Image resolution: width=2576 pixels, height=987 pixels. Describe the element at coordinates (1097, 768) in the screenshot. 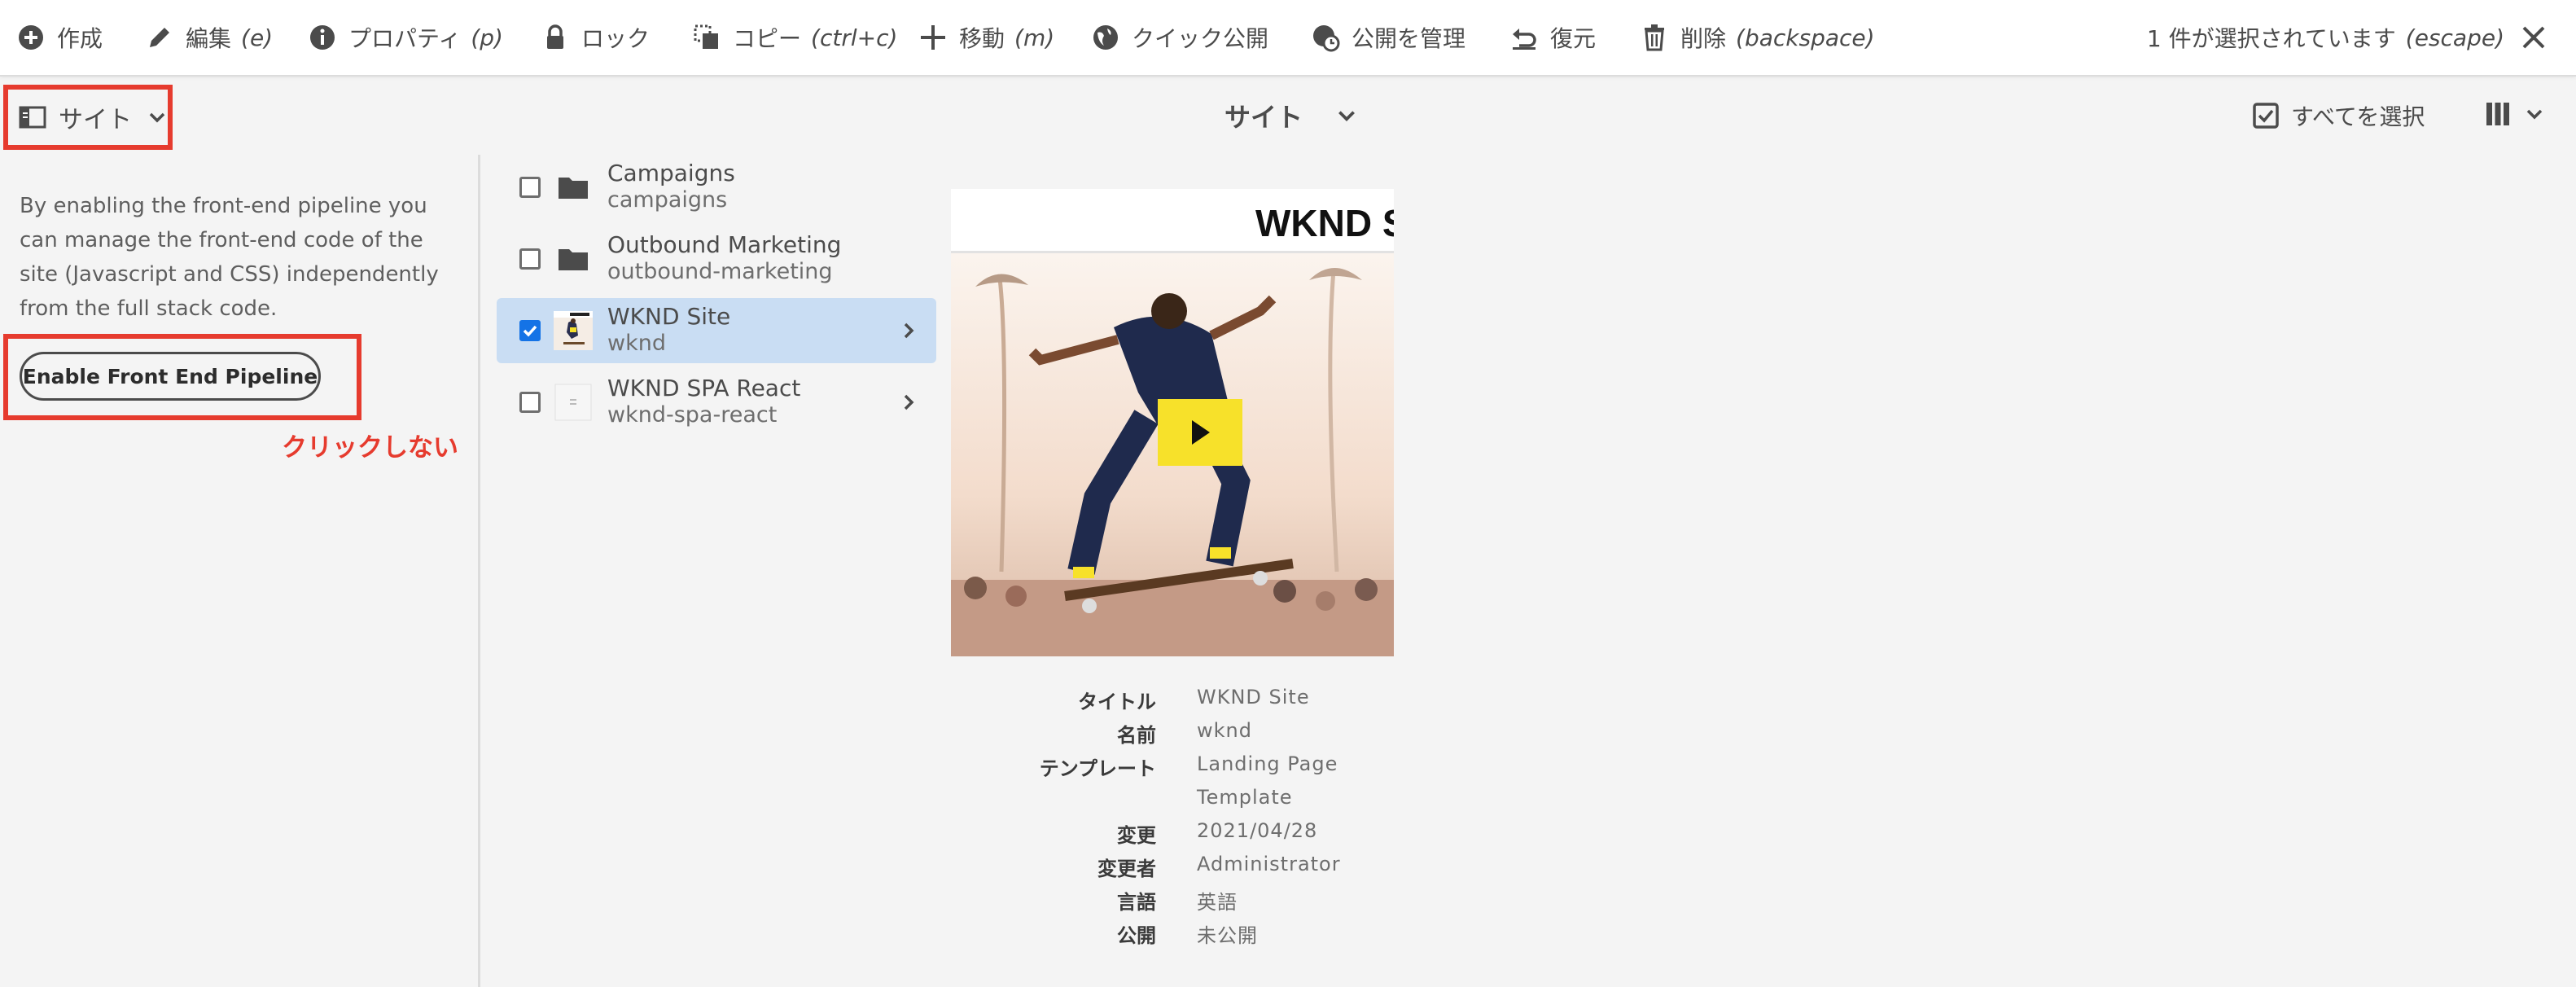

I see `meta-template-label: テンプレート` at that location.